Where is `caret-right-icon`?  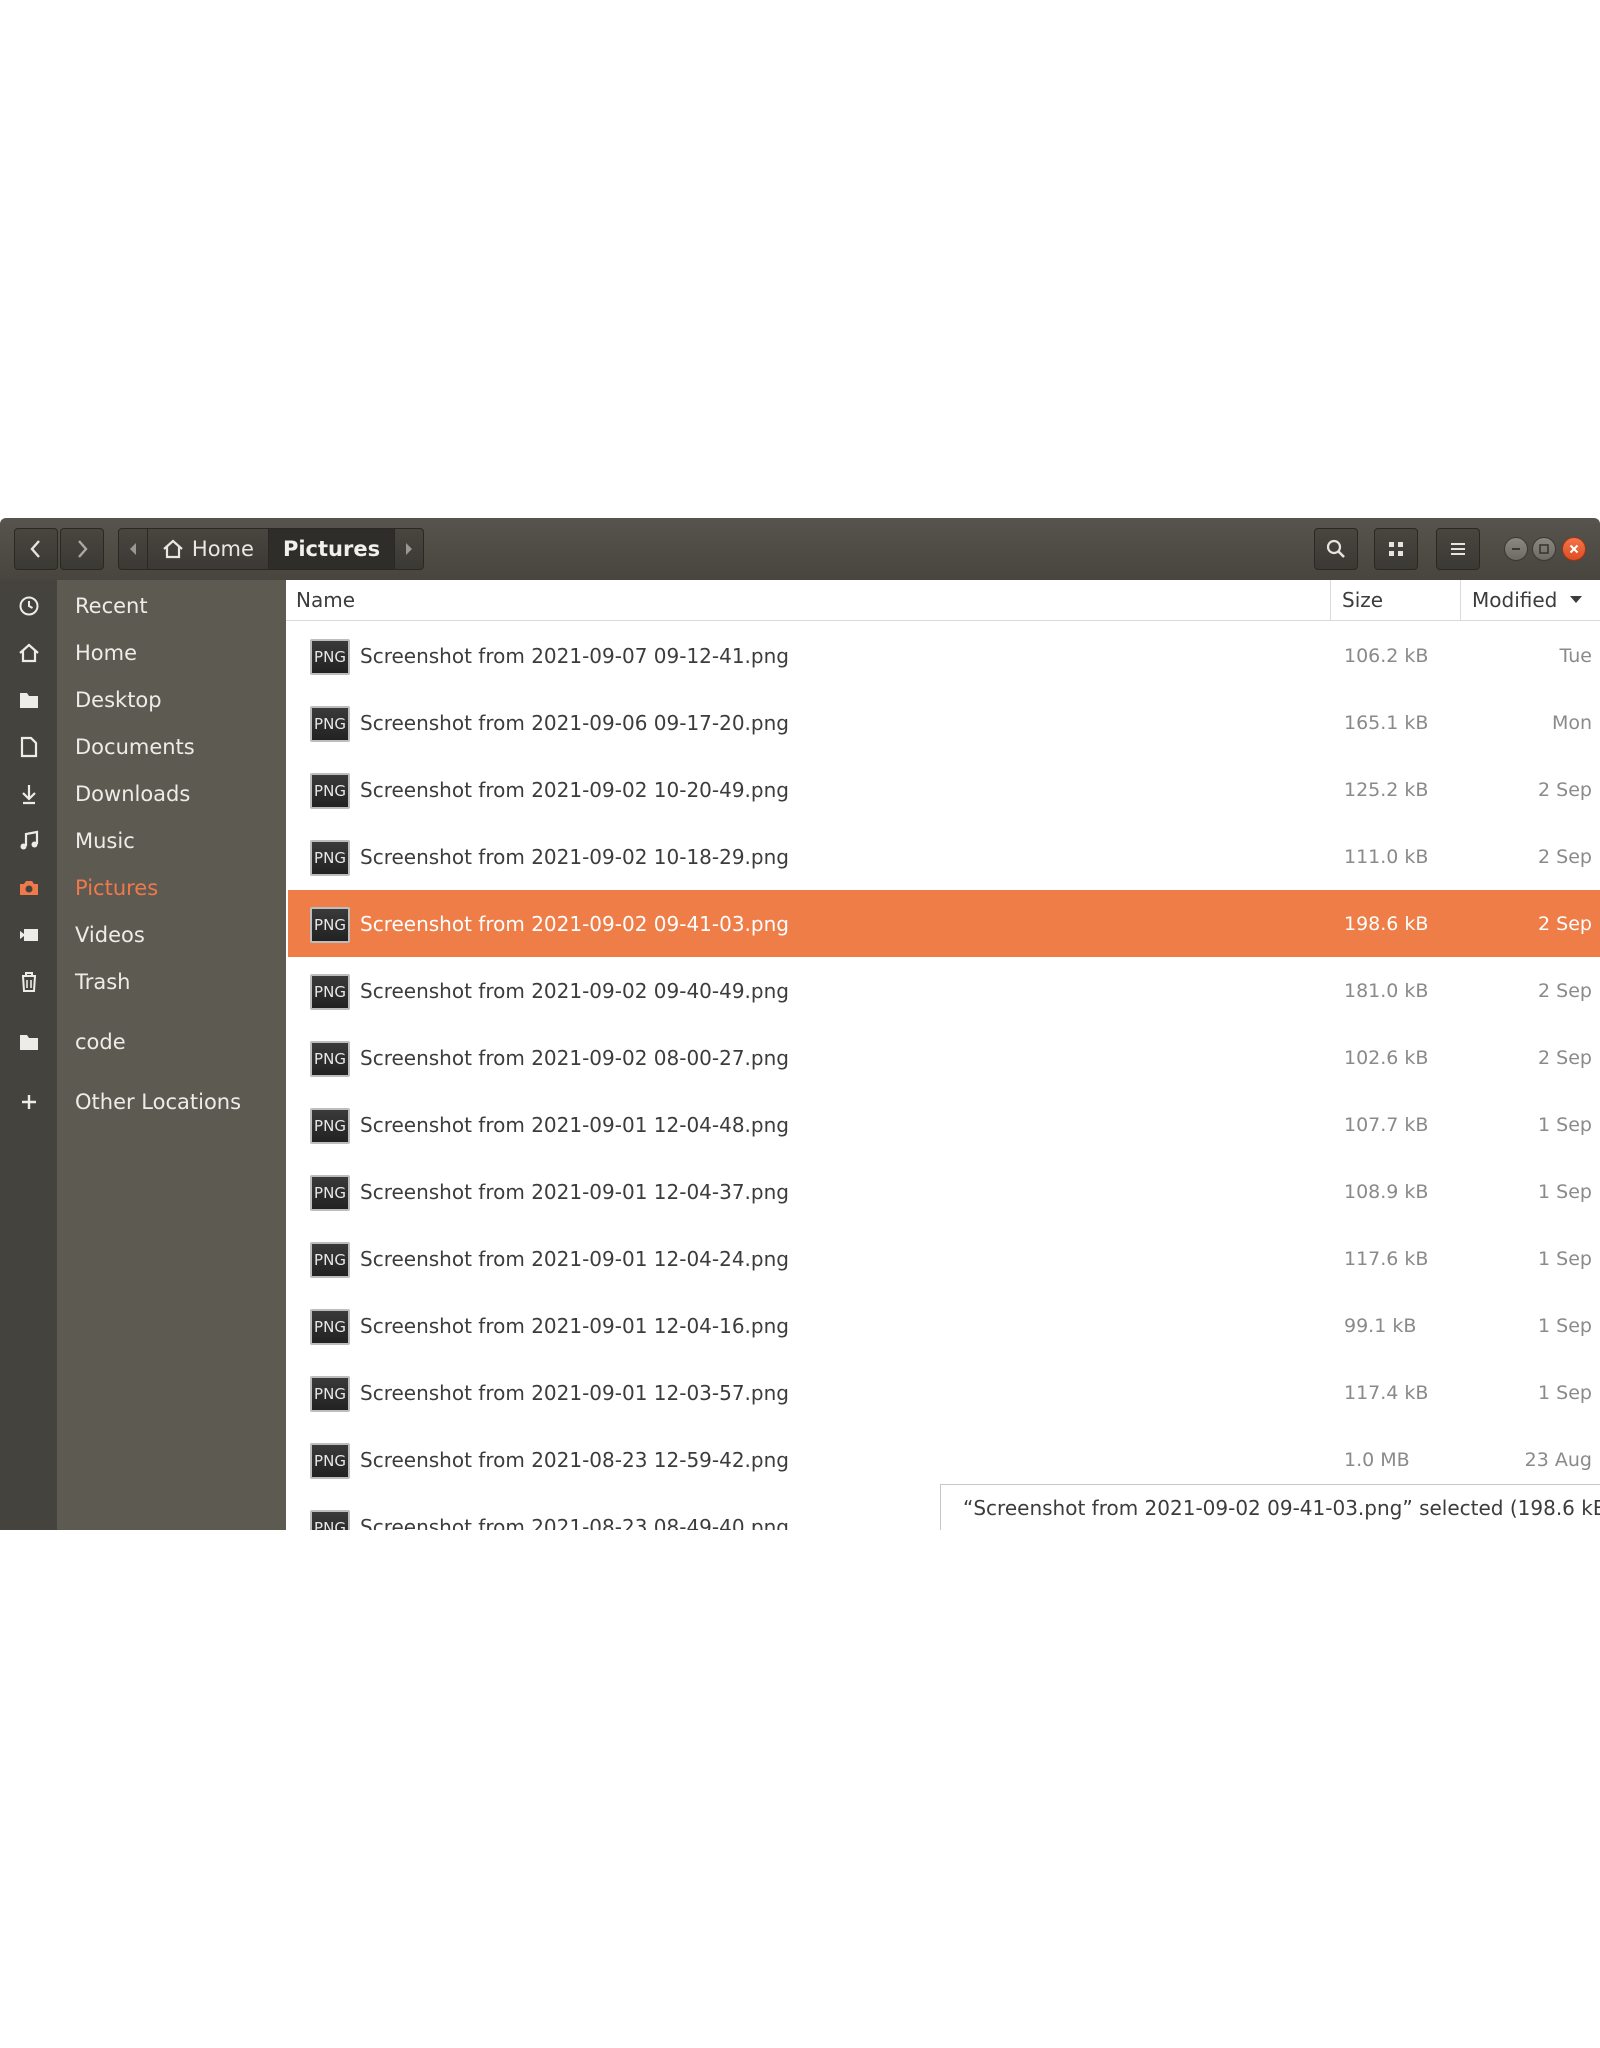
caret-right-icon is located at coordinates (409, 549).